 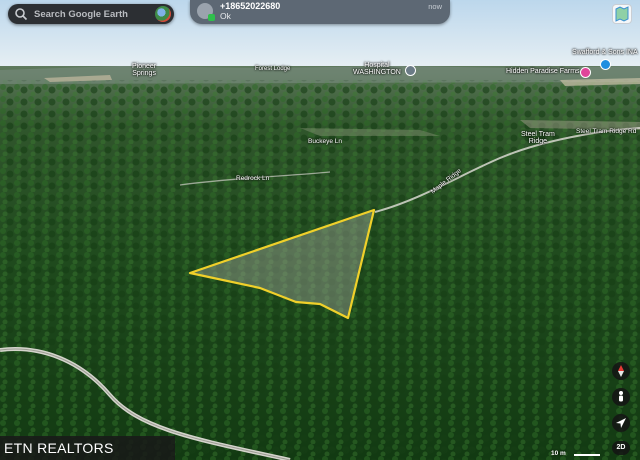 What do you see at coordinates (605, 64) in the screenshot?
I see `business-pin-icon` at bounding box center [605, 64].